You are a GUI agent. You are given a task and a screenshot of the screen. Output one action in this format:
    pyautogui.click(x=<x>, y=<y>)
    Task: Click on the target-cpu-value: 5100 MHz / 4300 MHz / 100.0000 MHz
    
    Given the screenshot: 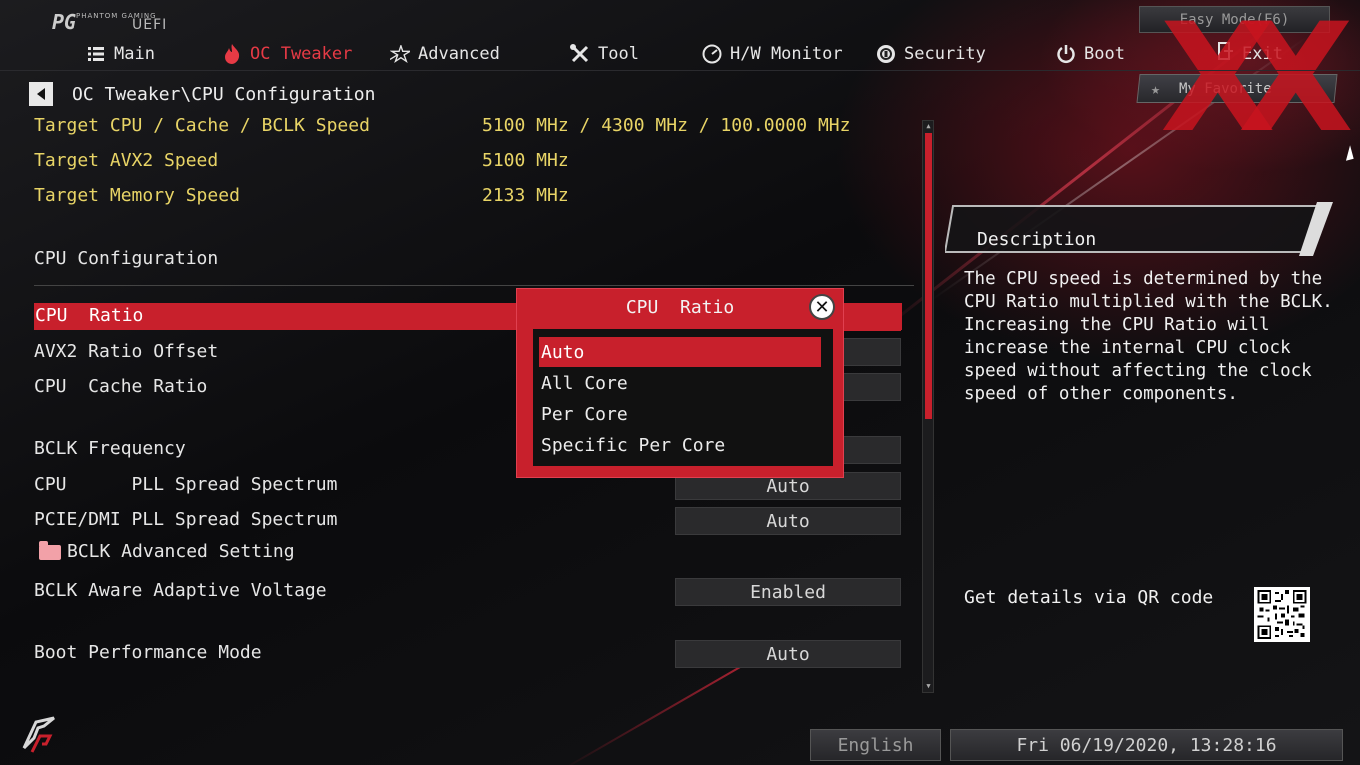 What is the action you would take?
    pyautogui.click(x=666, y=125)
    